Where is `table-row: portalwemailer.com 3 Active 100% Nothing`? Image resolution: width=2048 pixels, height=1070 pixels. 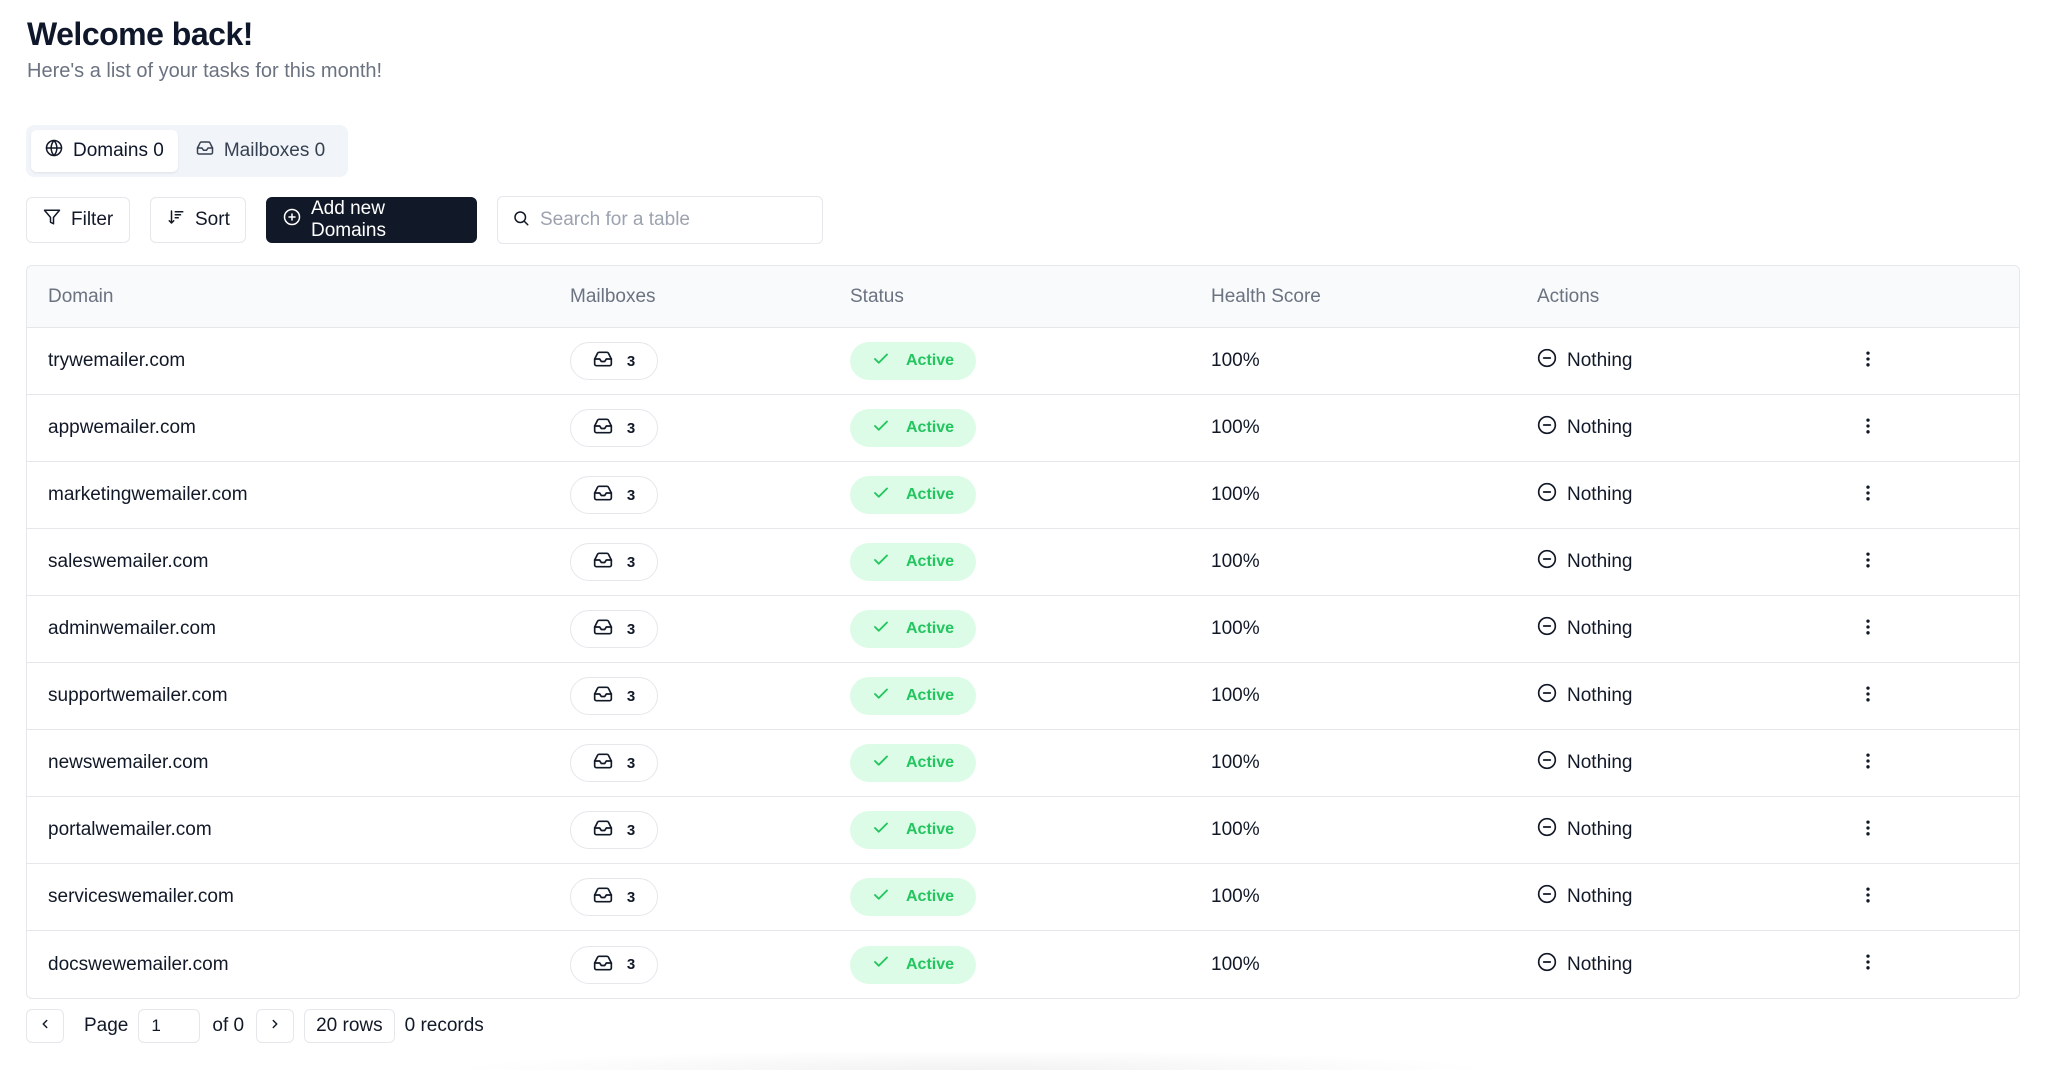 table-row: portalwemailer.com 3 Active 100% Nothing is located at coordinates (1023, 830).